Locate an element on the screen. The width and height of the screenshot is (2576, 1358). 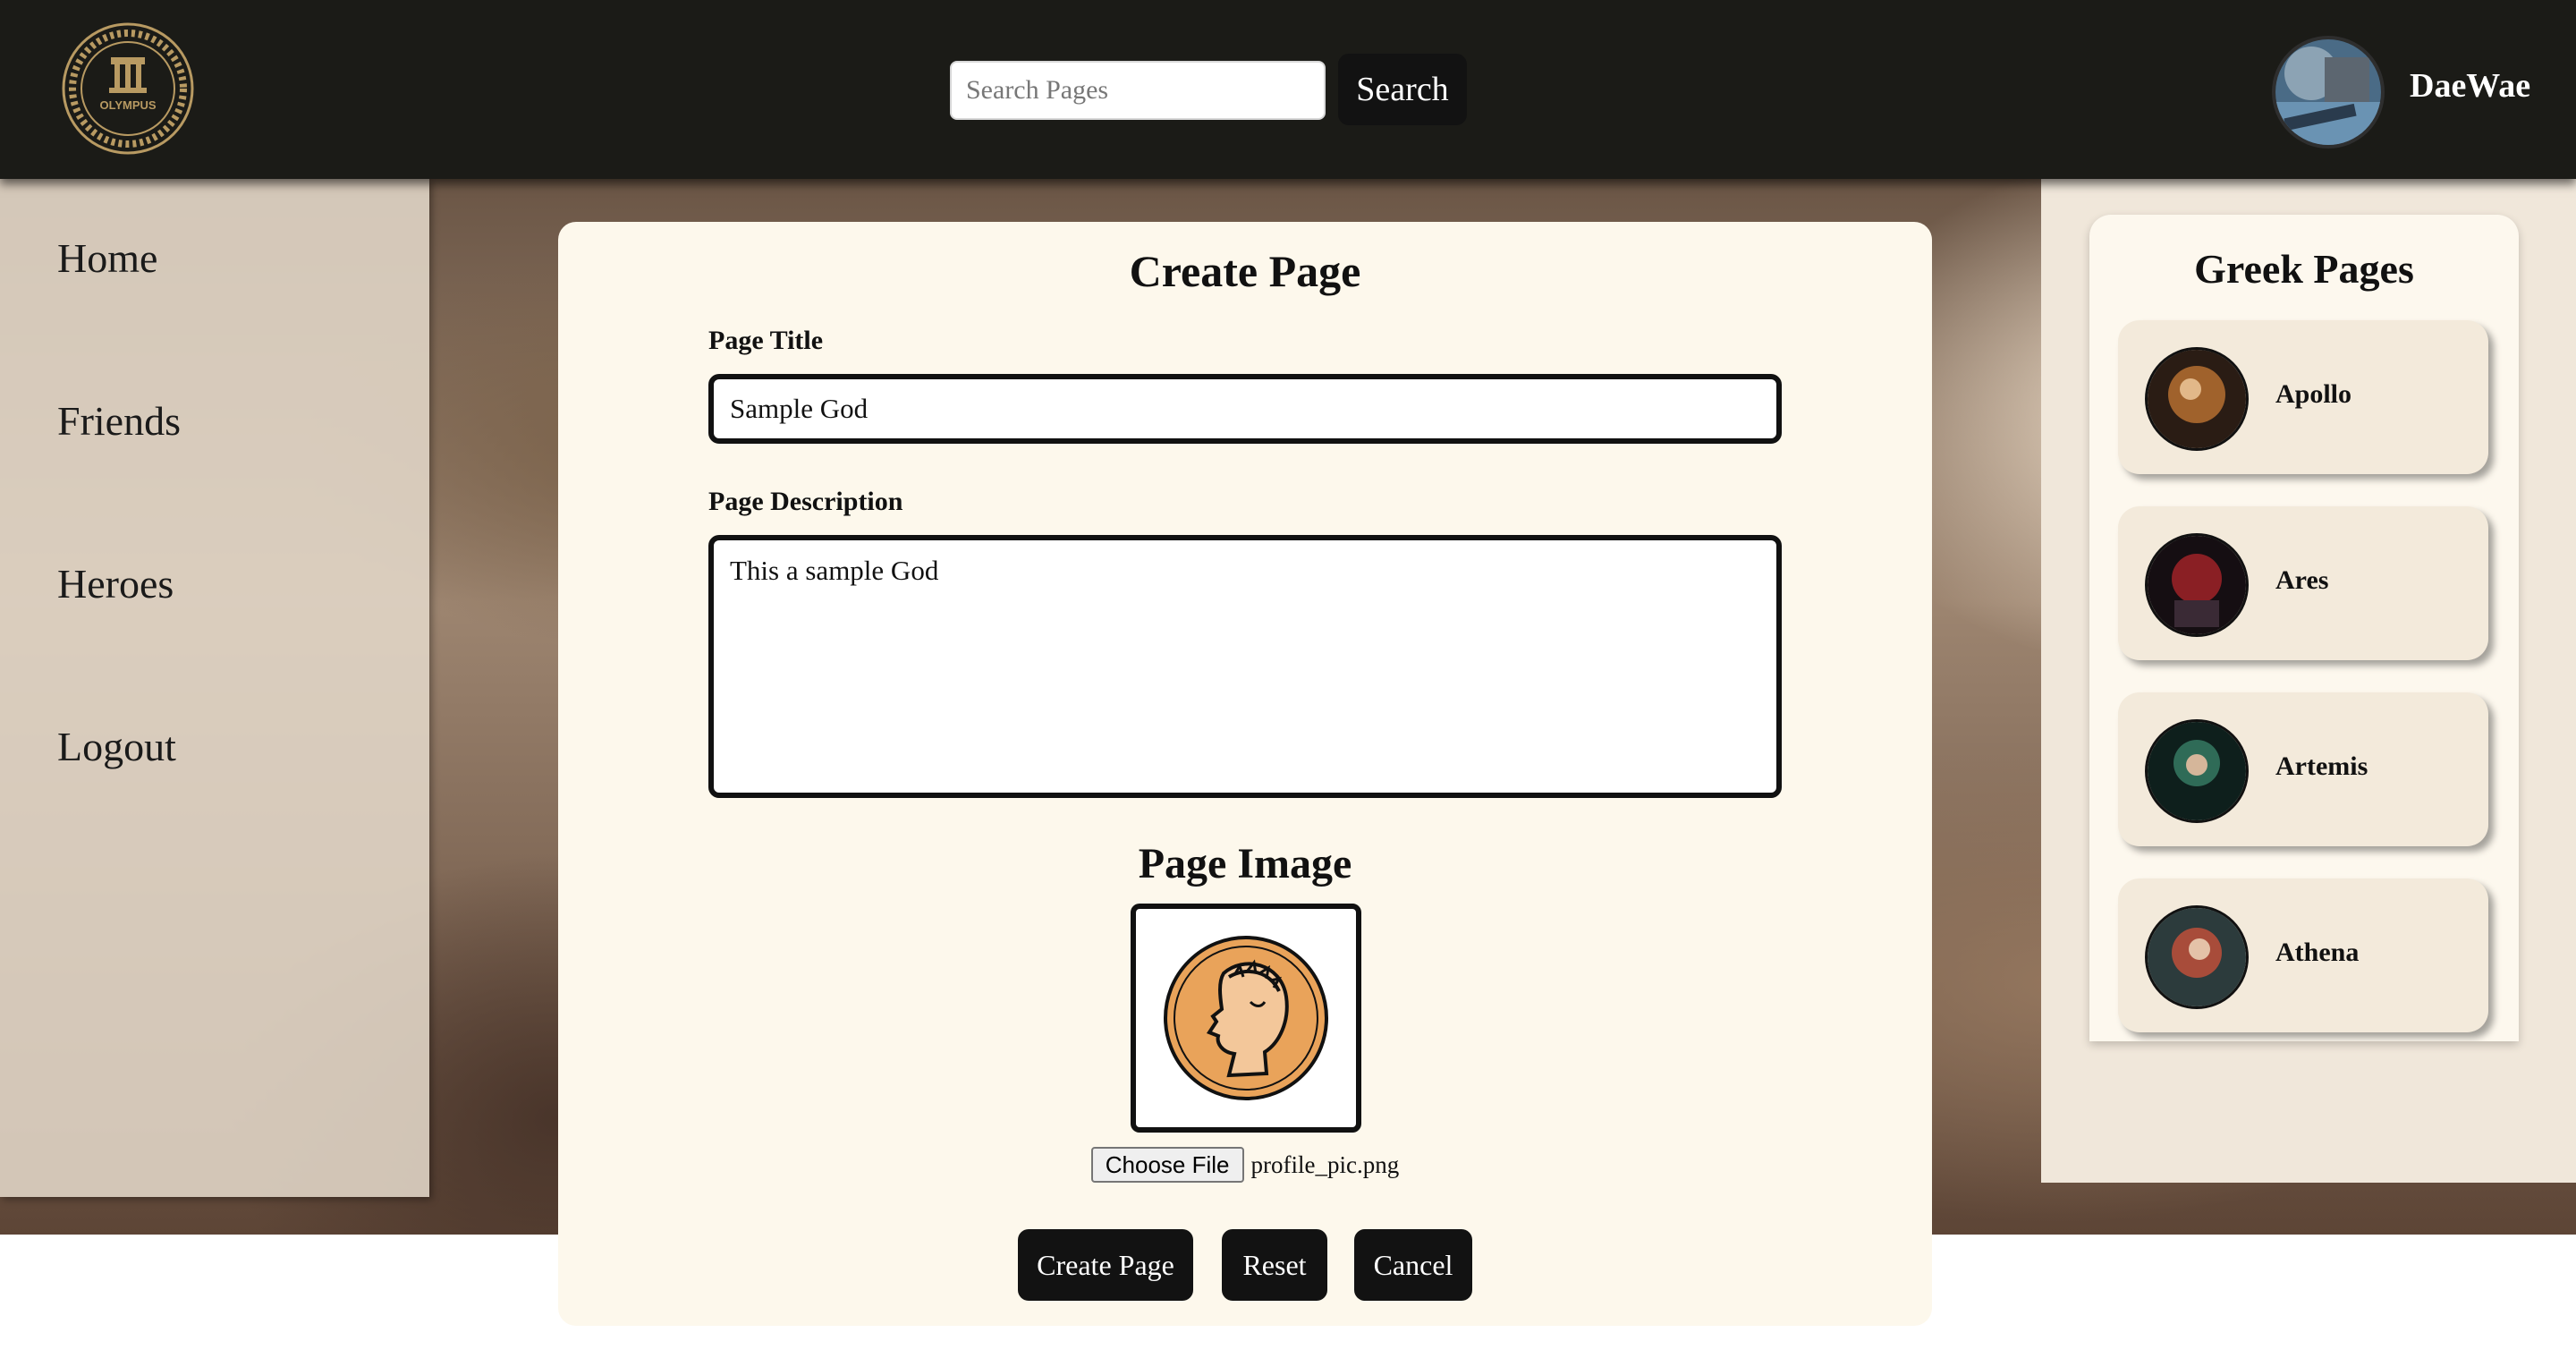
coin-profile-icon is located at coordinates (1246, 1018).